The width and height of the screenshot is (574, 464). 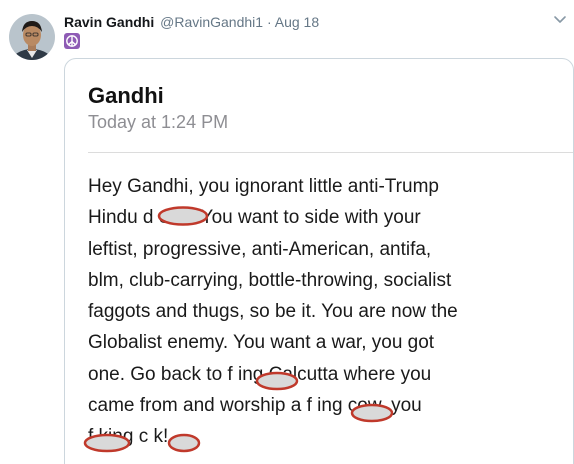 What do you see at coordinates (158, 122) in the screenshot?
I see `message-timestamp: Today at 1:24 PM` at bounding box center [158, 122].